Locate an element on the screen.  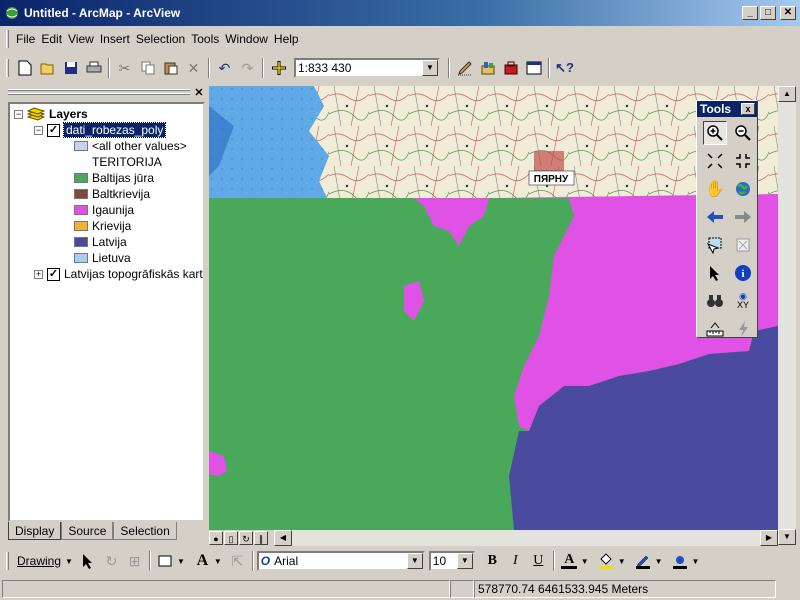
go-to-xy-icon: ◉ XY is located at coordinates (743, 301).